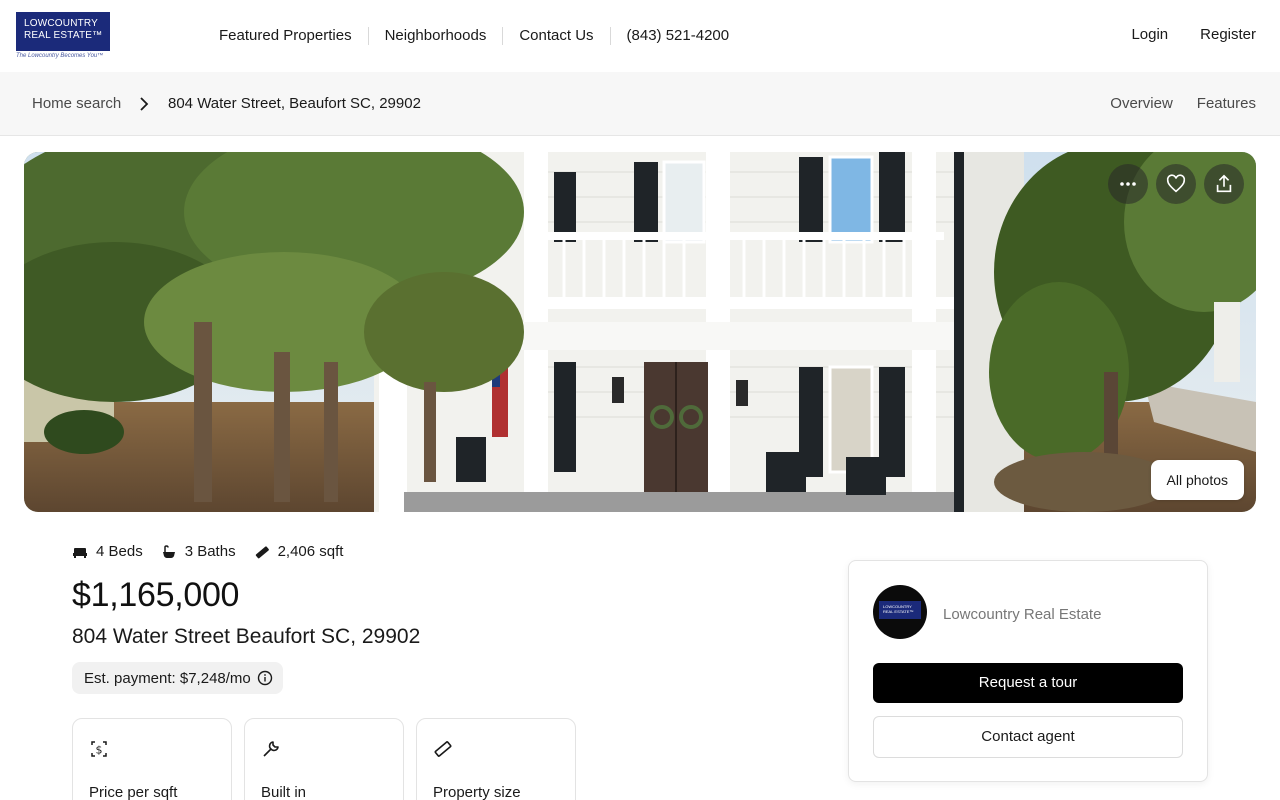 The image size is (1280, 800). What do you see at coordinates (119, 551) in the screenshot?
I see `beds-value: 4 Beds` at bounding box center [119, 551].